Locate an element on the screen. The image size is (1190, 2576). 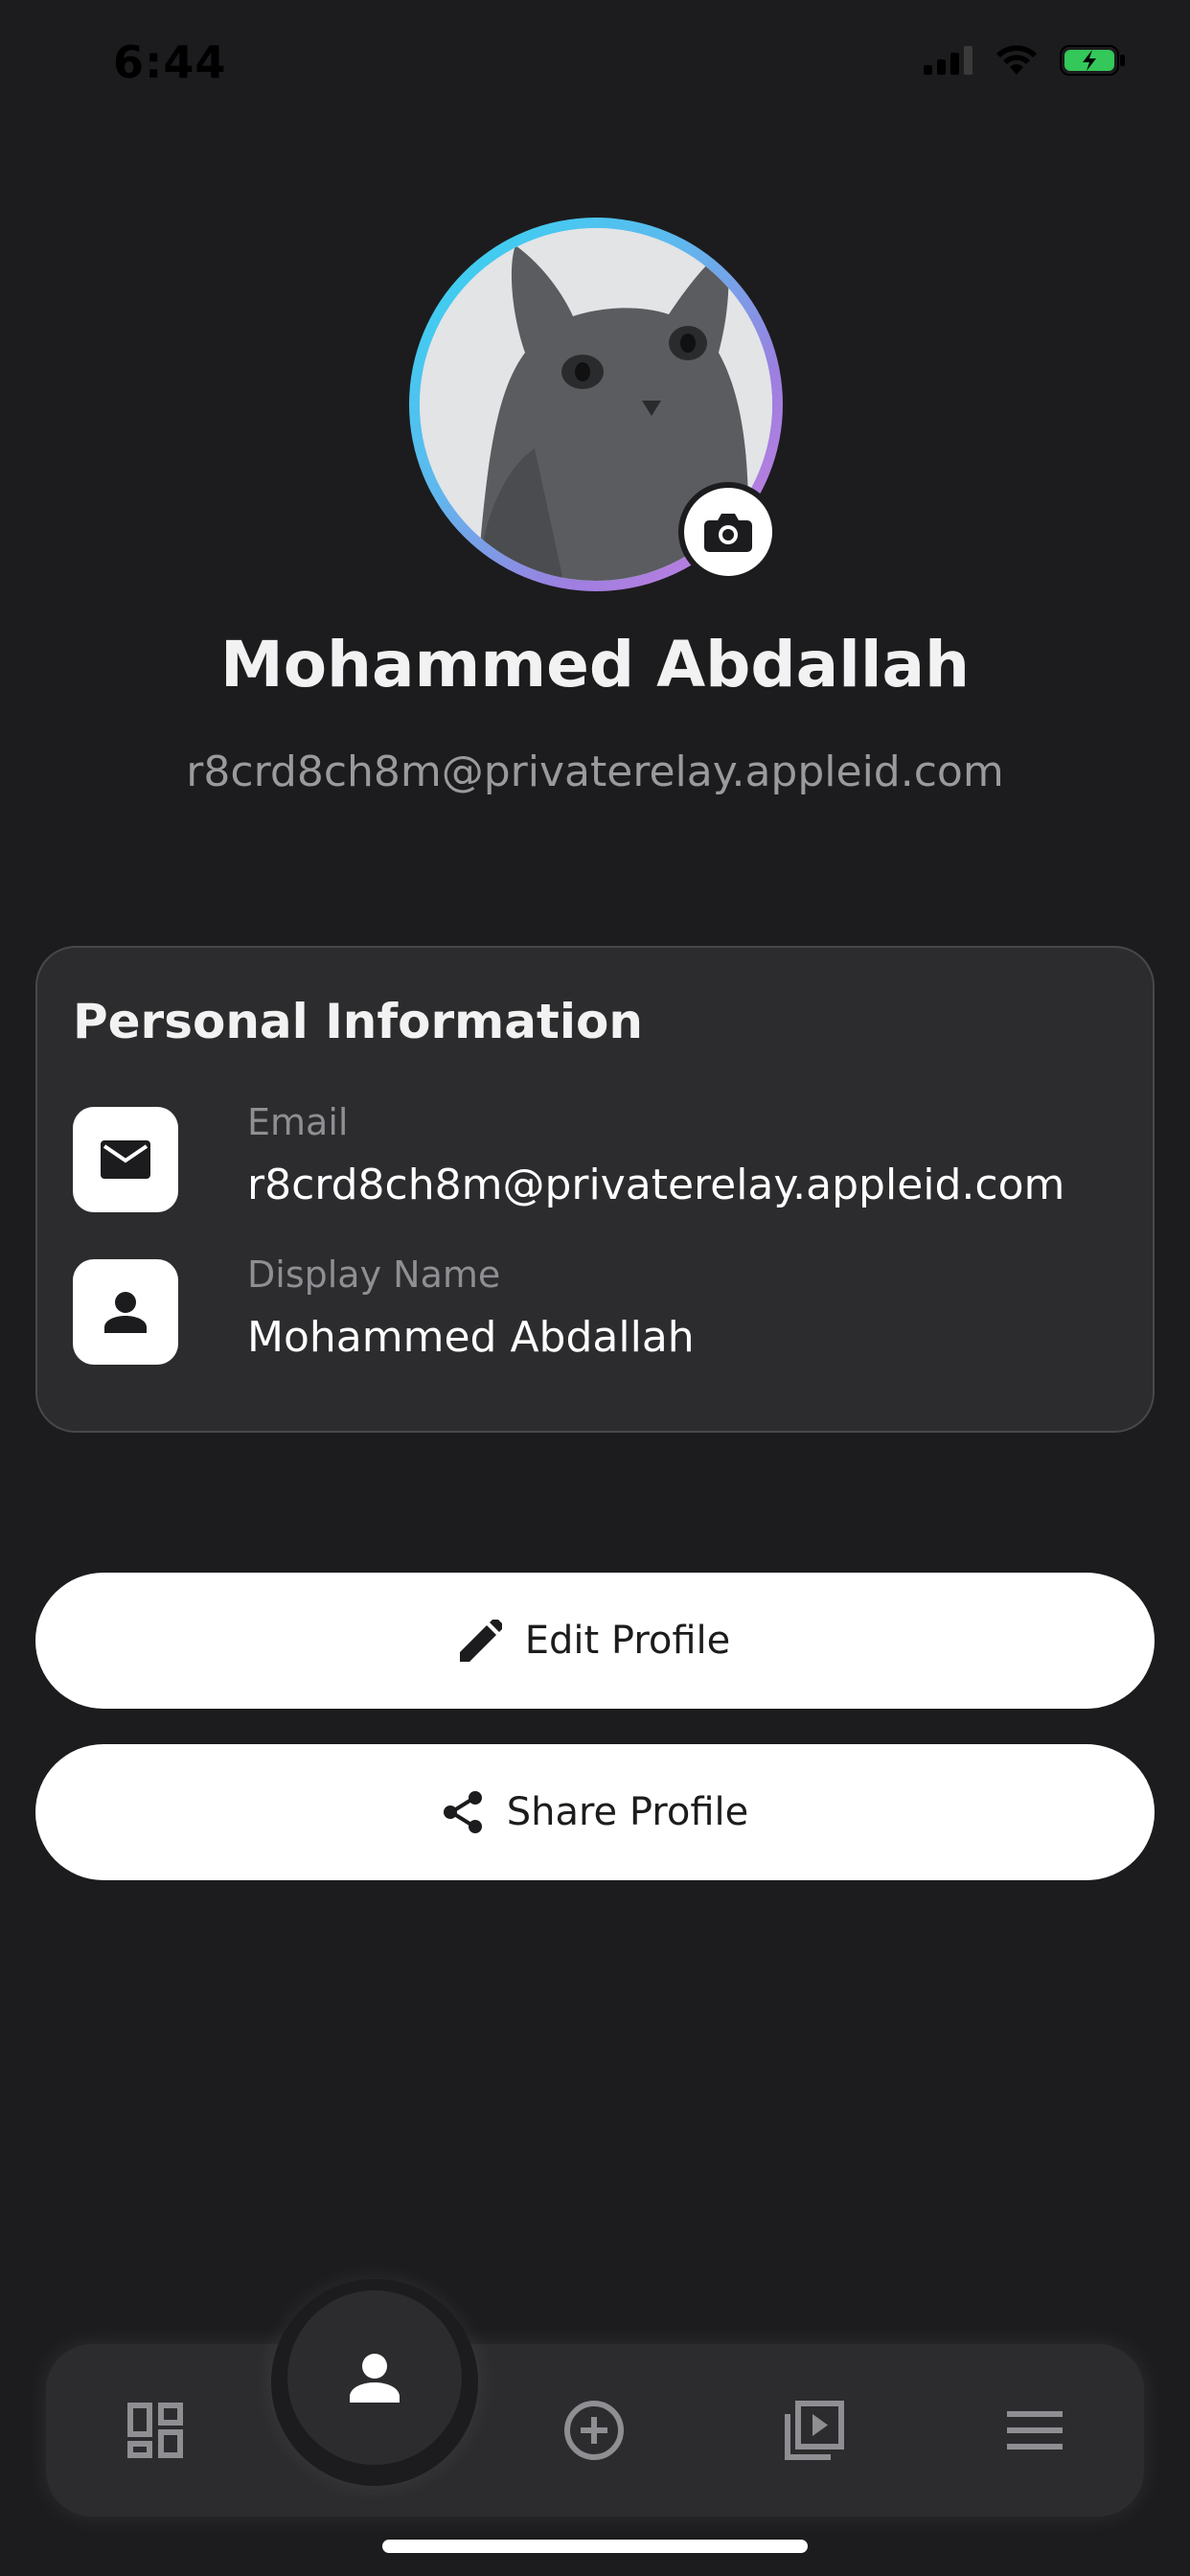
add-circle-icon is located at coordinates (594, 2430).